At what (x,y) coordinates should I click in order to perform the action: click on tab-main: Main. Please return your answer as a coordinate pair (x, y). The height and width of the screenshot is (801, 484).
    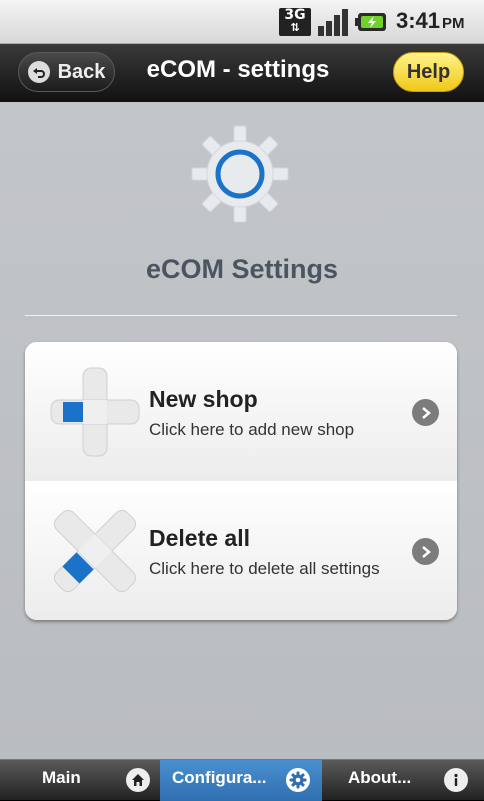
    Looking at the image, I should click on (80, 780).